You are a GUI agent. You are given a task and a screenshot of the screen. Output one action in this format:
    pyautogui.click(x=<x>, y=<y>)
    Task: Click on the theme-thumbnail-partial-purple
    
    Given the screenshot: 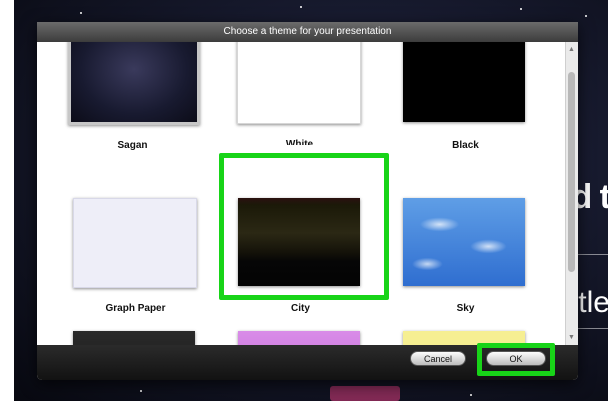 What is the action you would take?
    pyautogui.click(x=299, y=338)
    